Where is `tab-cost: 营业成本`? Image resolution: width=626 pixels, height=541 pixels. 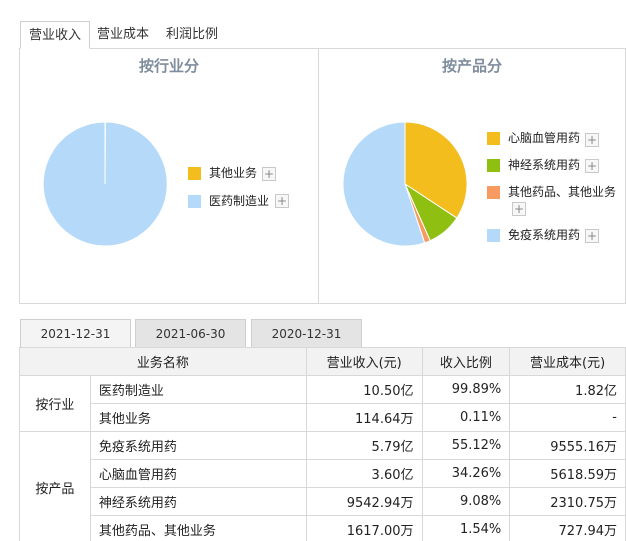 tab-cost: 营业成本 is located at coordinates (123, 35).